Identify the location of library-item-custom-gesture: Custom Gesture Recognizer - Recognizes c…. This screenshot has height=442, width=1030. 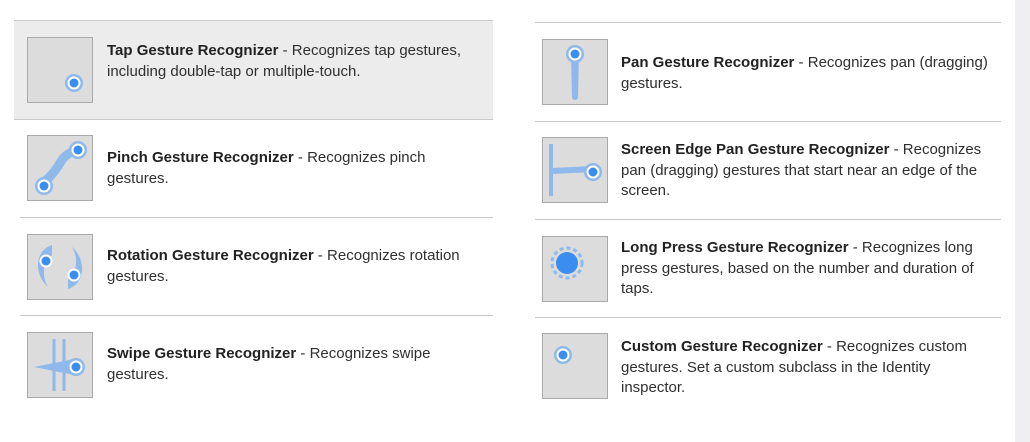
(768, 367).